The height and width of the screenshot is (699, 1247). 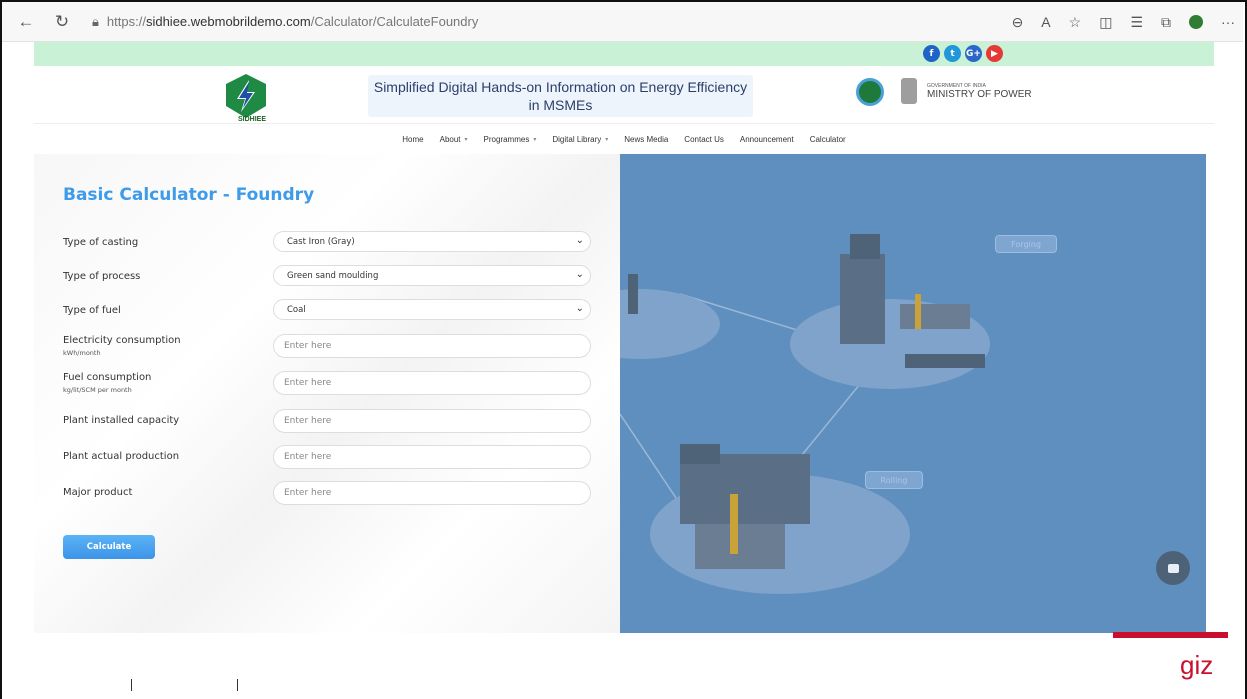 What do you see at coordinates (92, 310) in the screenshot?
I see `fuel-label: Type of fuel` at bounding box center [92, 310].